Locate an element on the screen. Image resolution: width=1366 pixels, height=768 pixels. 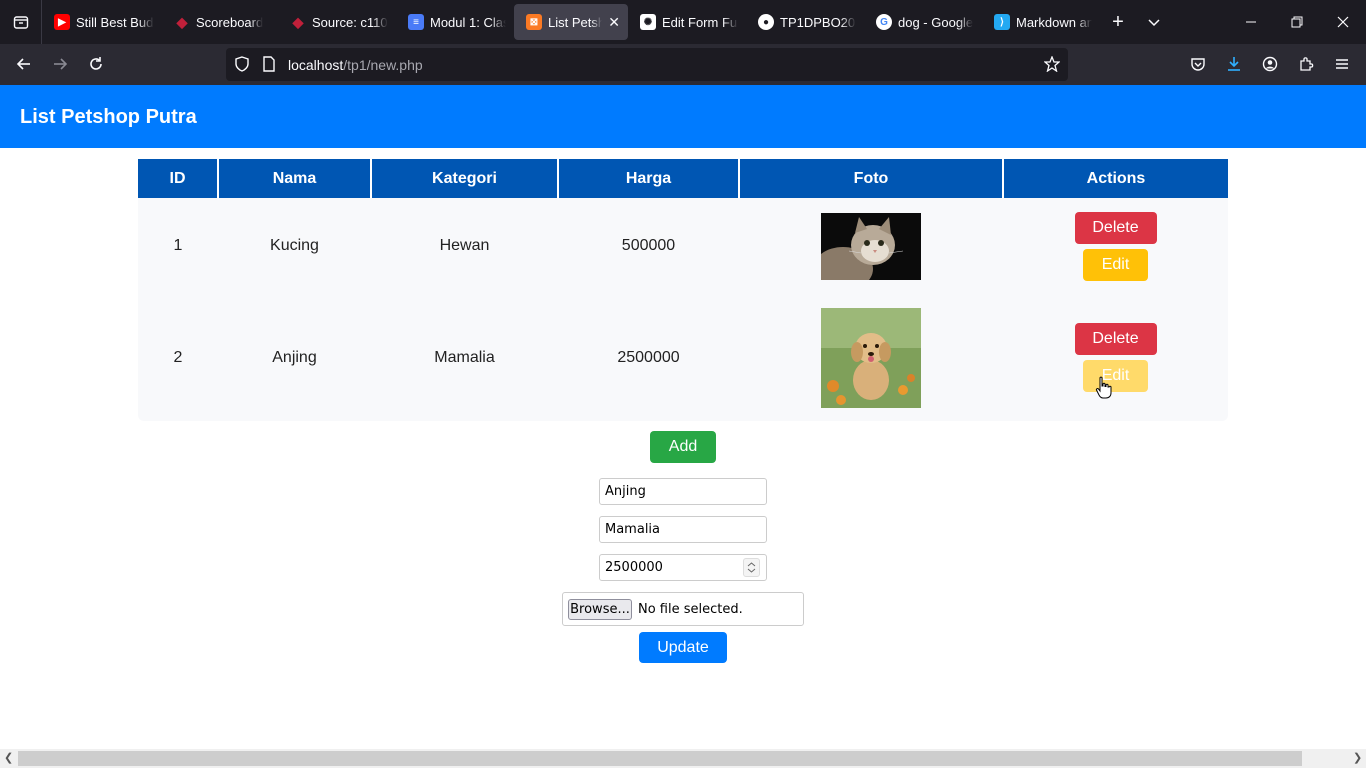
navigation-bar: localhost/tp1/new.php is located at coordinates (683, 64).